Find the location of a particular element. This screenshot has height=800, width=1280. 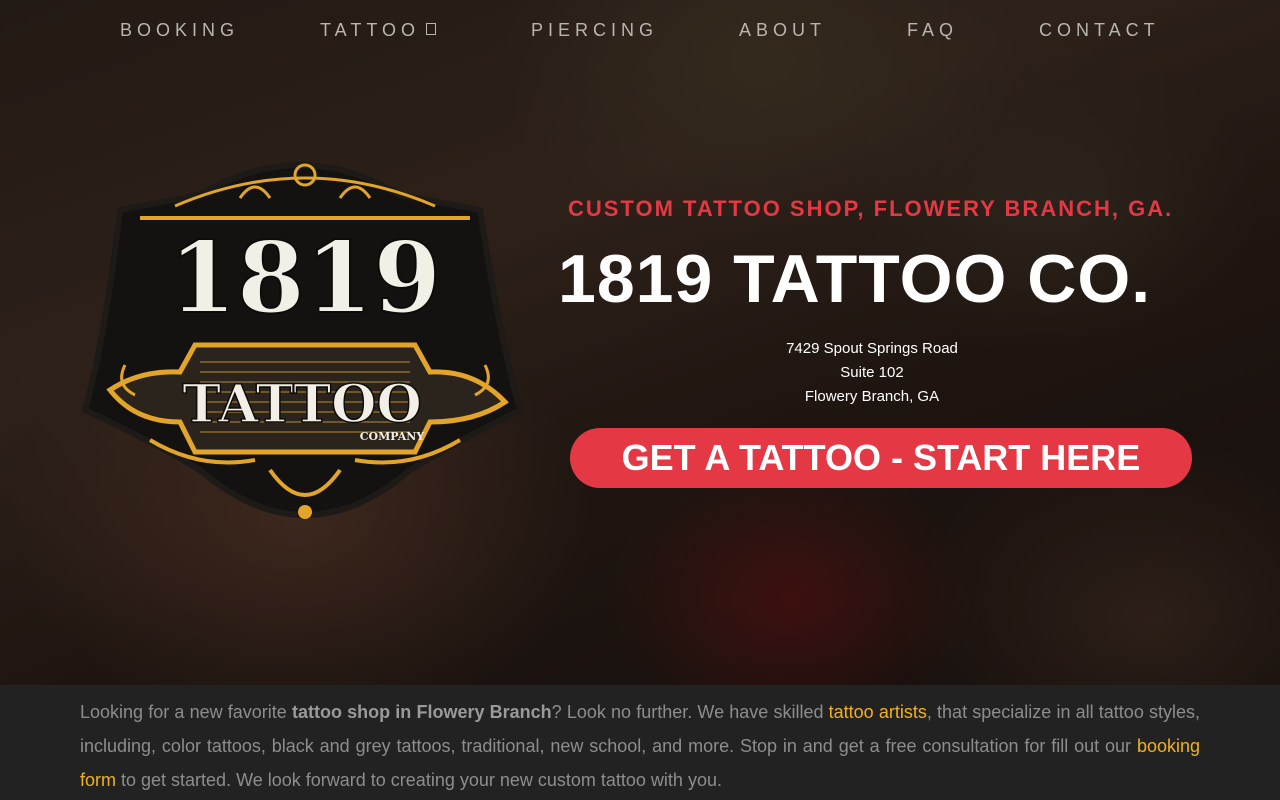

address-line-suite: Suite 102 is located at coordinates (872, 372).